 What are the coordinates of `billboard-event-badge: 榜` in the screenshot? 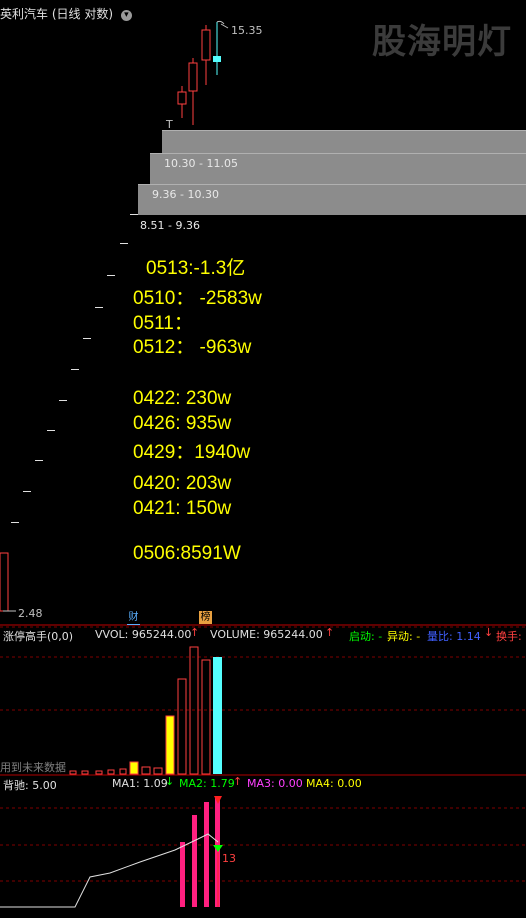 It's located at (205, 617).